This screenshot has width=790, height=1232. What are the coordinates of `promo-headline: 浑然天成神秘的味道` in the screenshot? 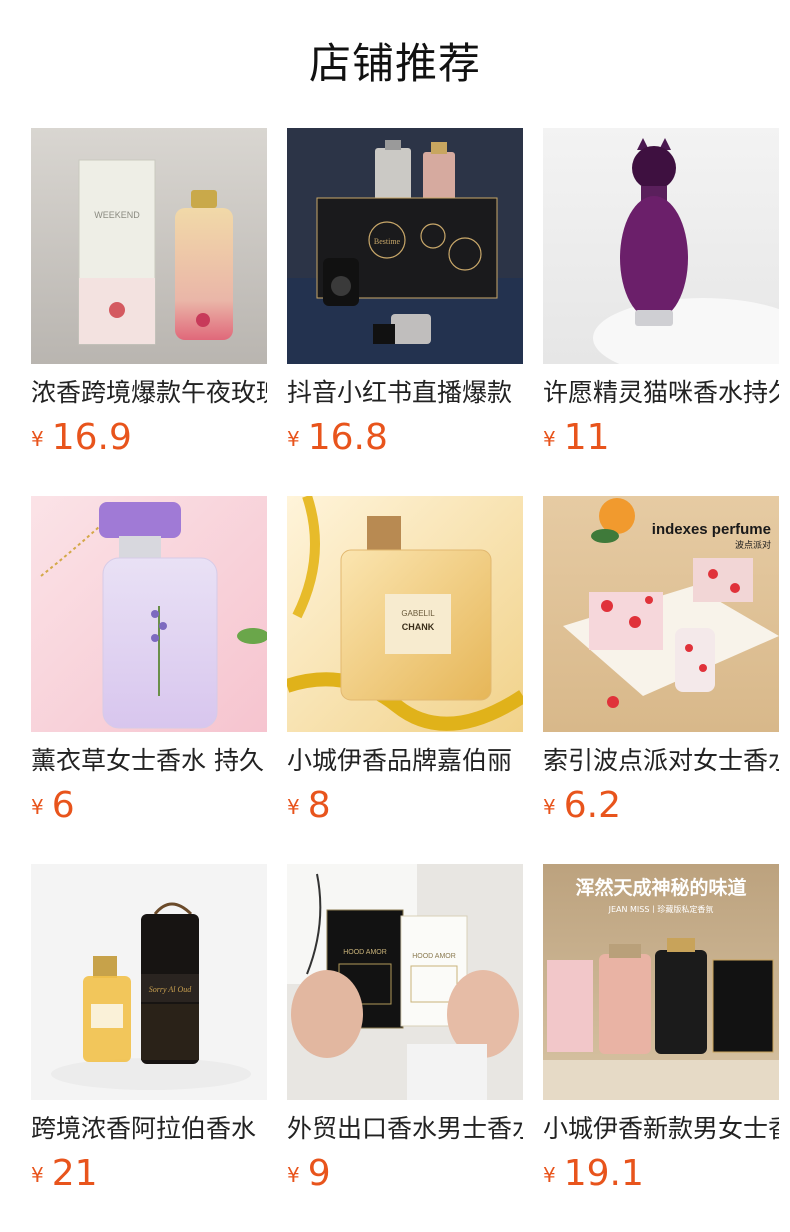 It's located at (660, 887).